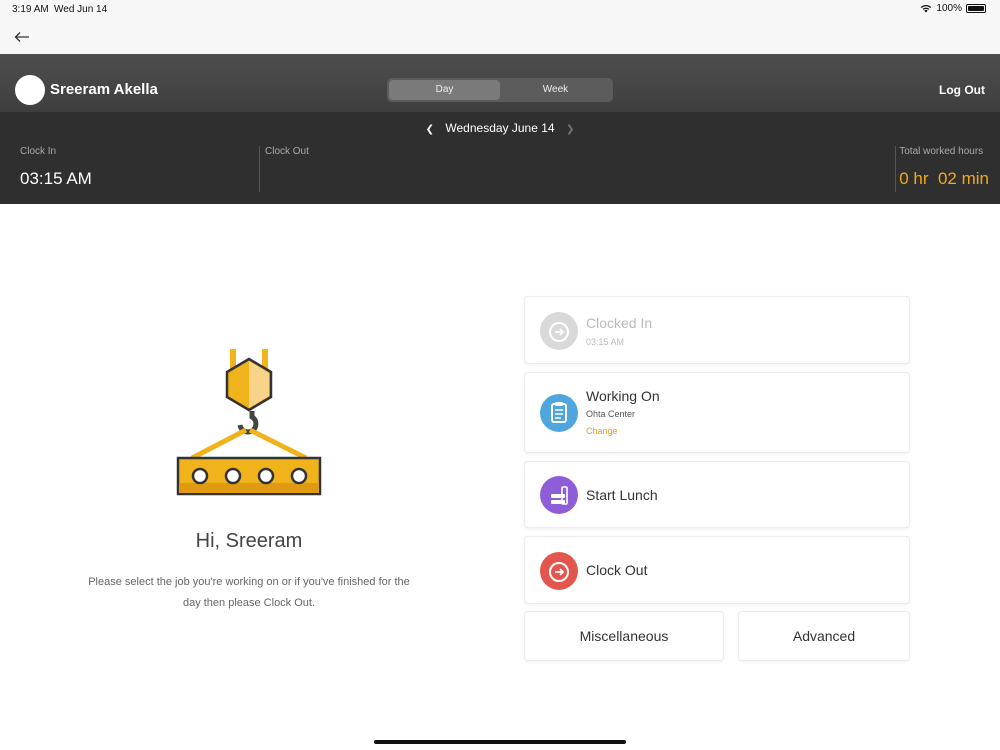  Describe the element at coordinates (249, 541) in the screenshot. I see `greeting: Hi, Sreeram` at that location.